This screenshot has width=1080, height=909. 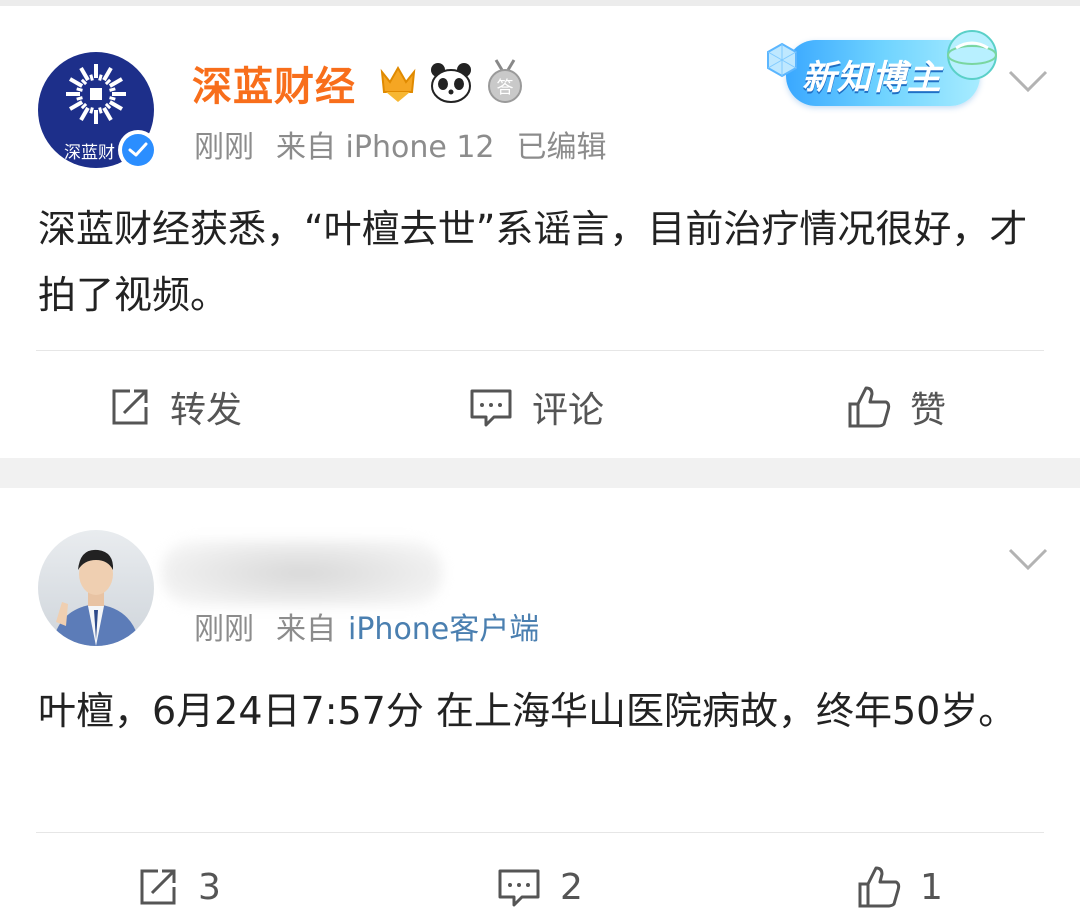 I want to click on edited-label: 已编辑, so click(x=562, y=147).